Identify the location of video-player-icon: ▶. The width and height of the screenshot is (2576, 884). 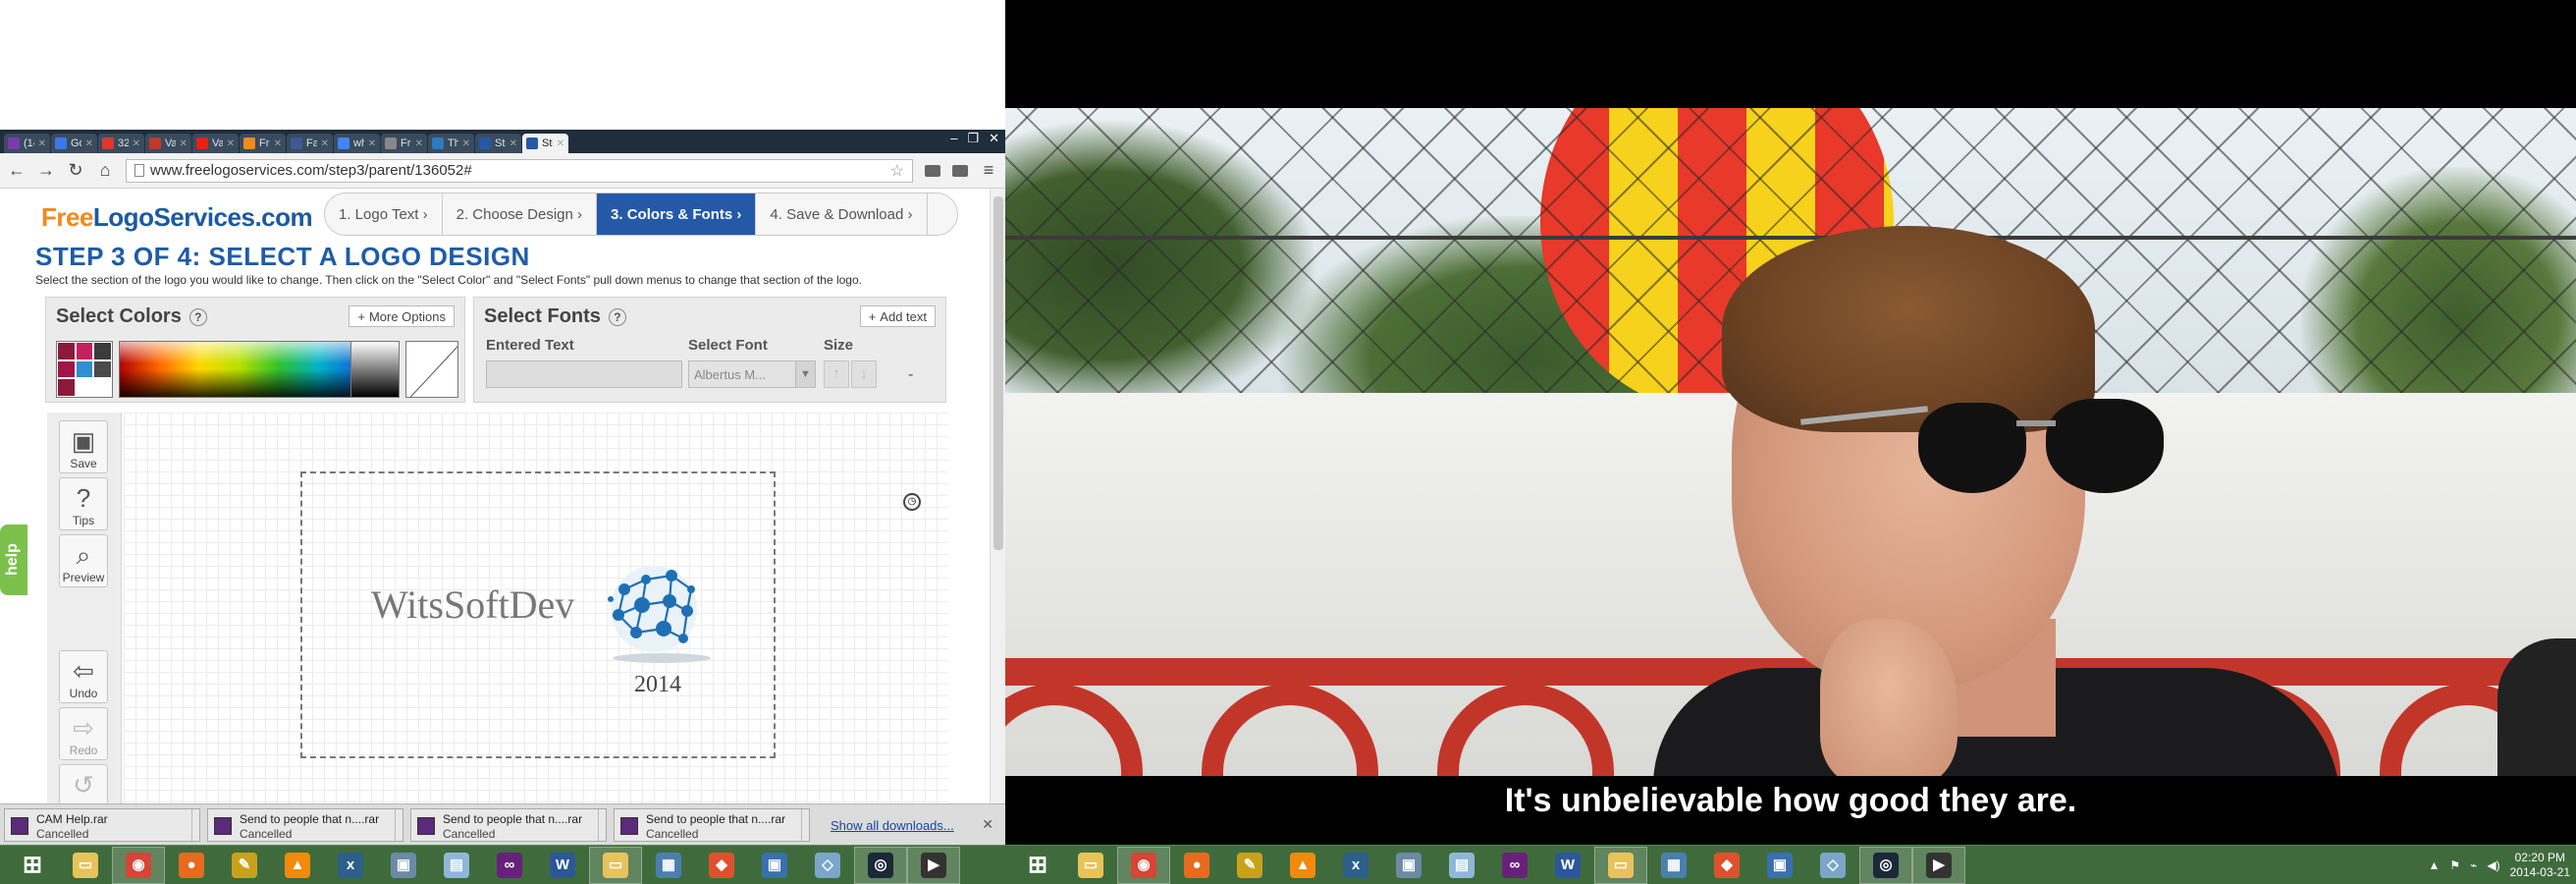
(933, 865).